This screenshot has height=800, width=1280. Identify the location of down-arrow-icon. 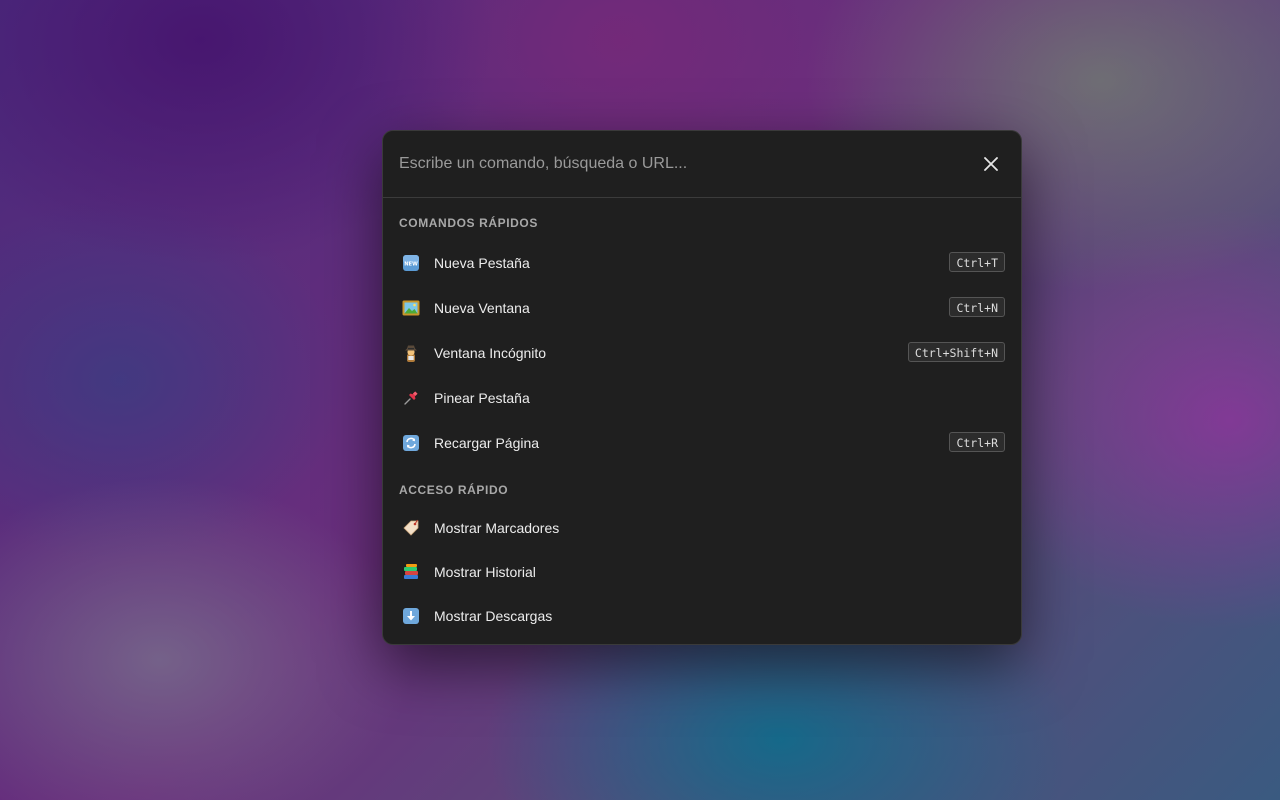
(411, 616).